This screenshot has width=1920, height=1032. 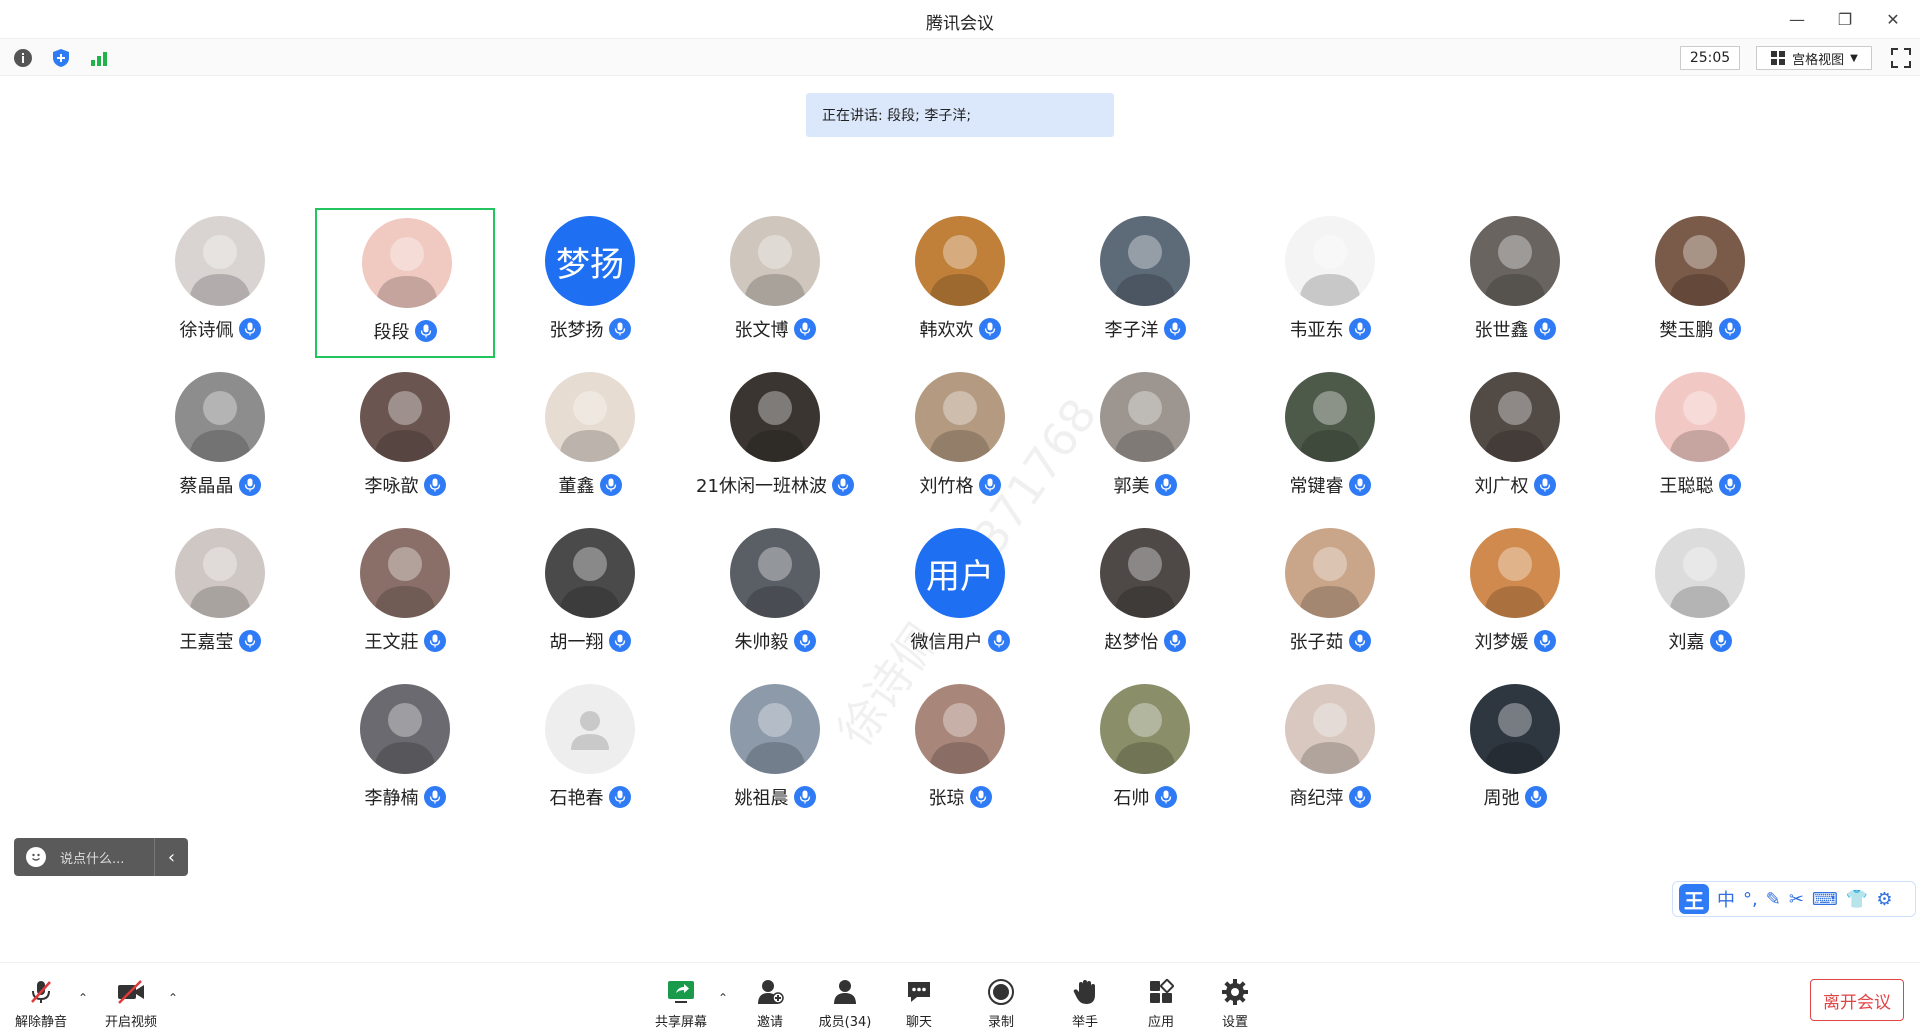 What do you see at coordinates (1901, 58) in the screenshot?
I see `fullscreen-button` at bounding box center [1901, 58].